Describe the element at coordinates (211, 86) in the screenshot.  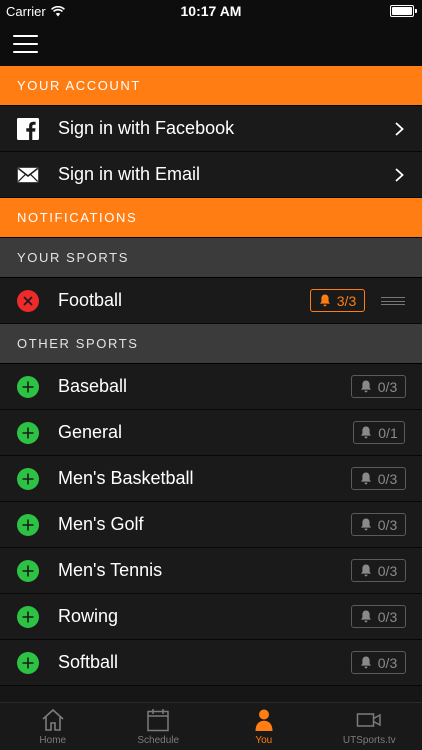
I see `your-account-header: YOUR ACCOUNT` at that location.